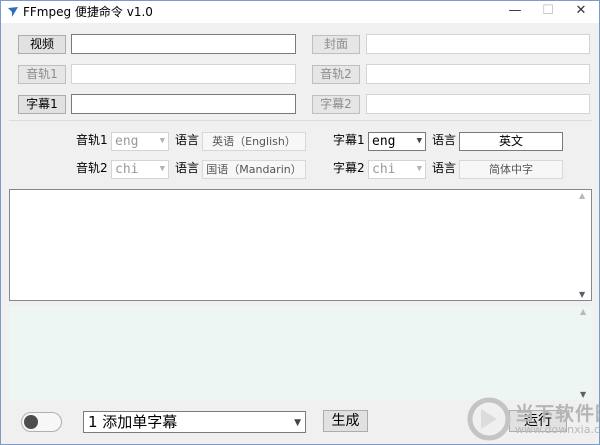  What do you see at coordinates (13, 12) in the screenshot?
I see `app-icon` at bounding box center [13, 12].